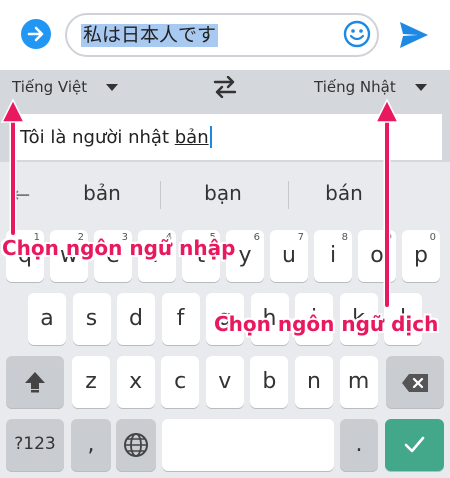  Describe the element at coordinates (160, 195) in the screenshot. I see `divider` at that location.